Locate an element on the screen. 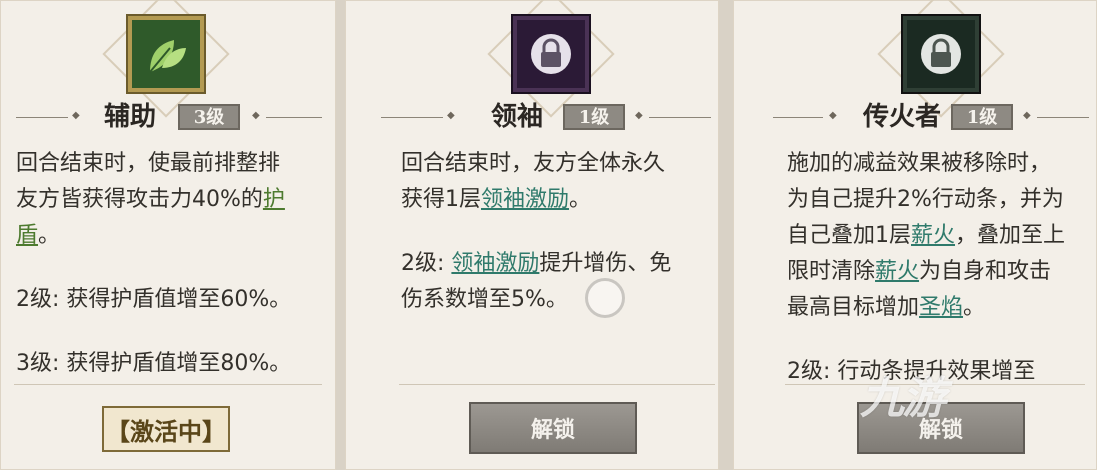  level-2-effect: 2级: 获得护盾值增至60%。 is located at coordinates (154, 299).